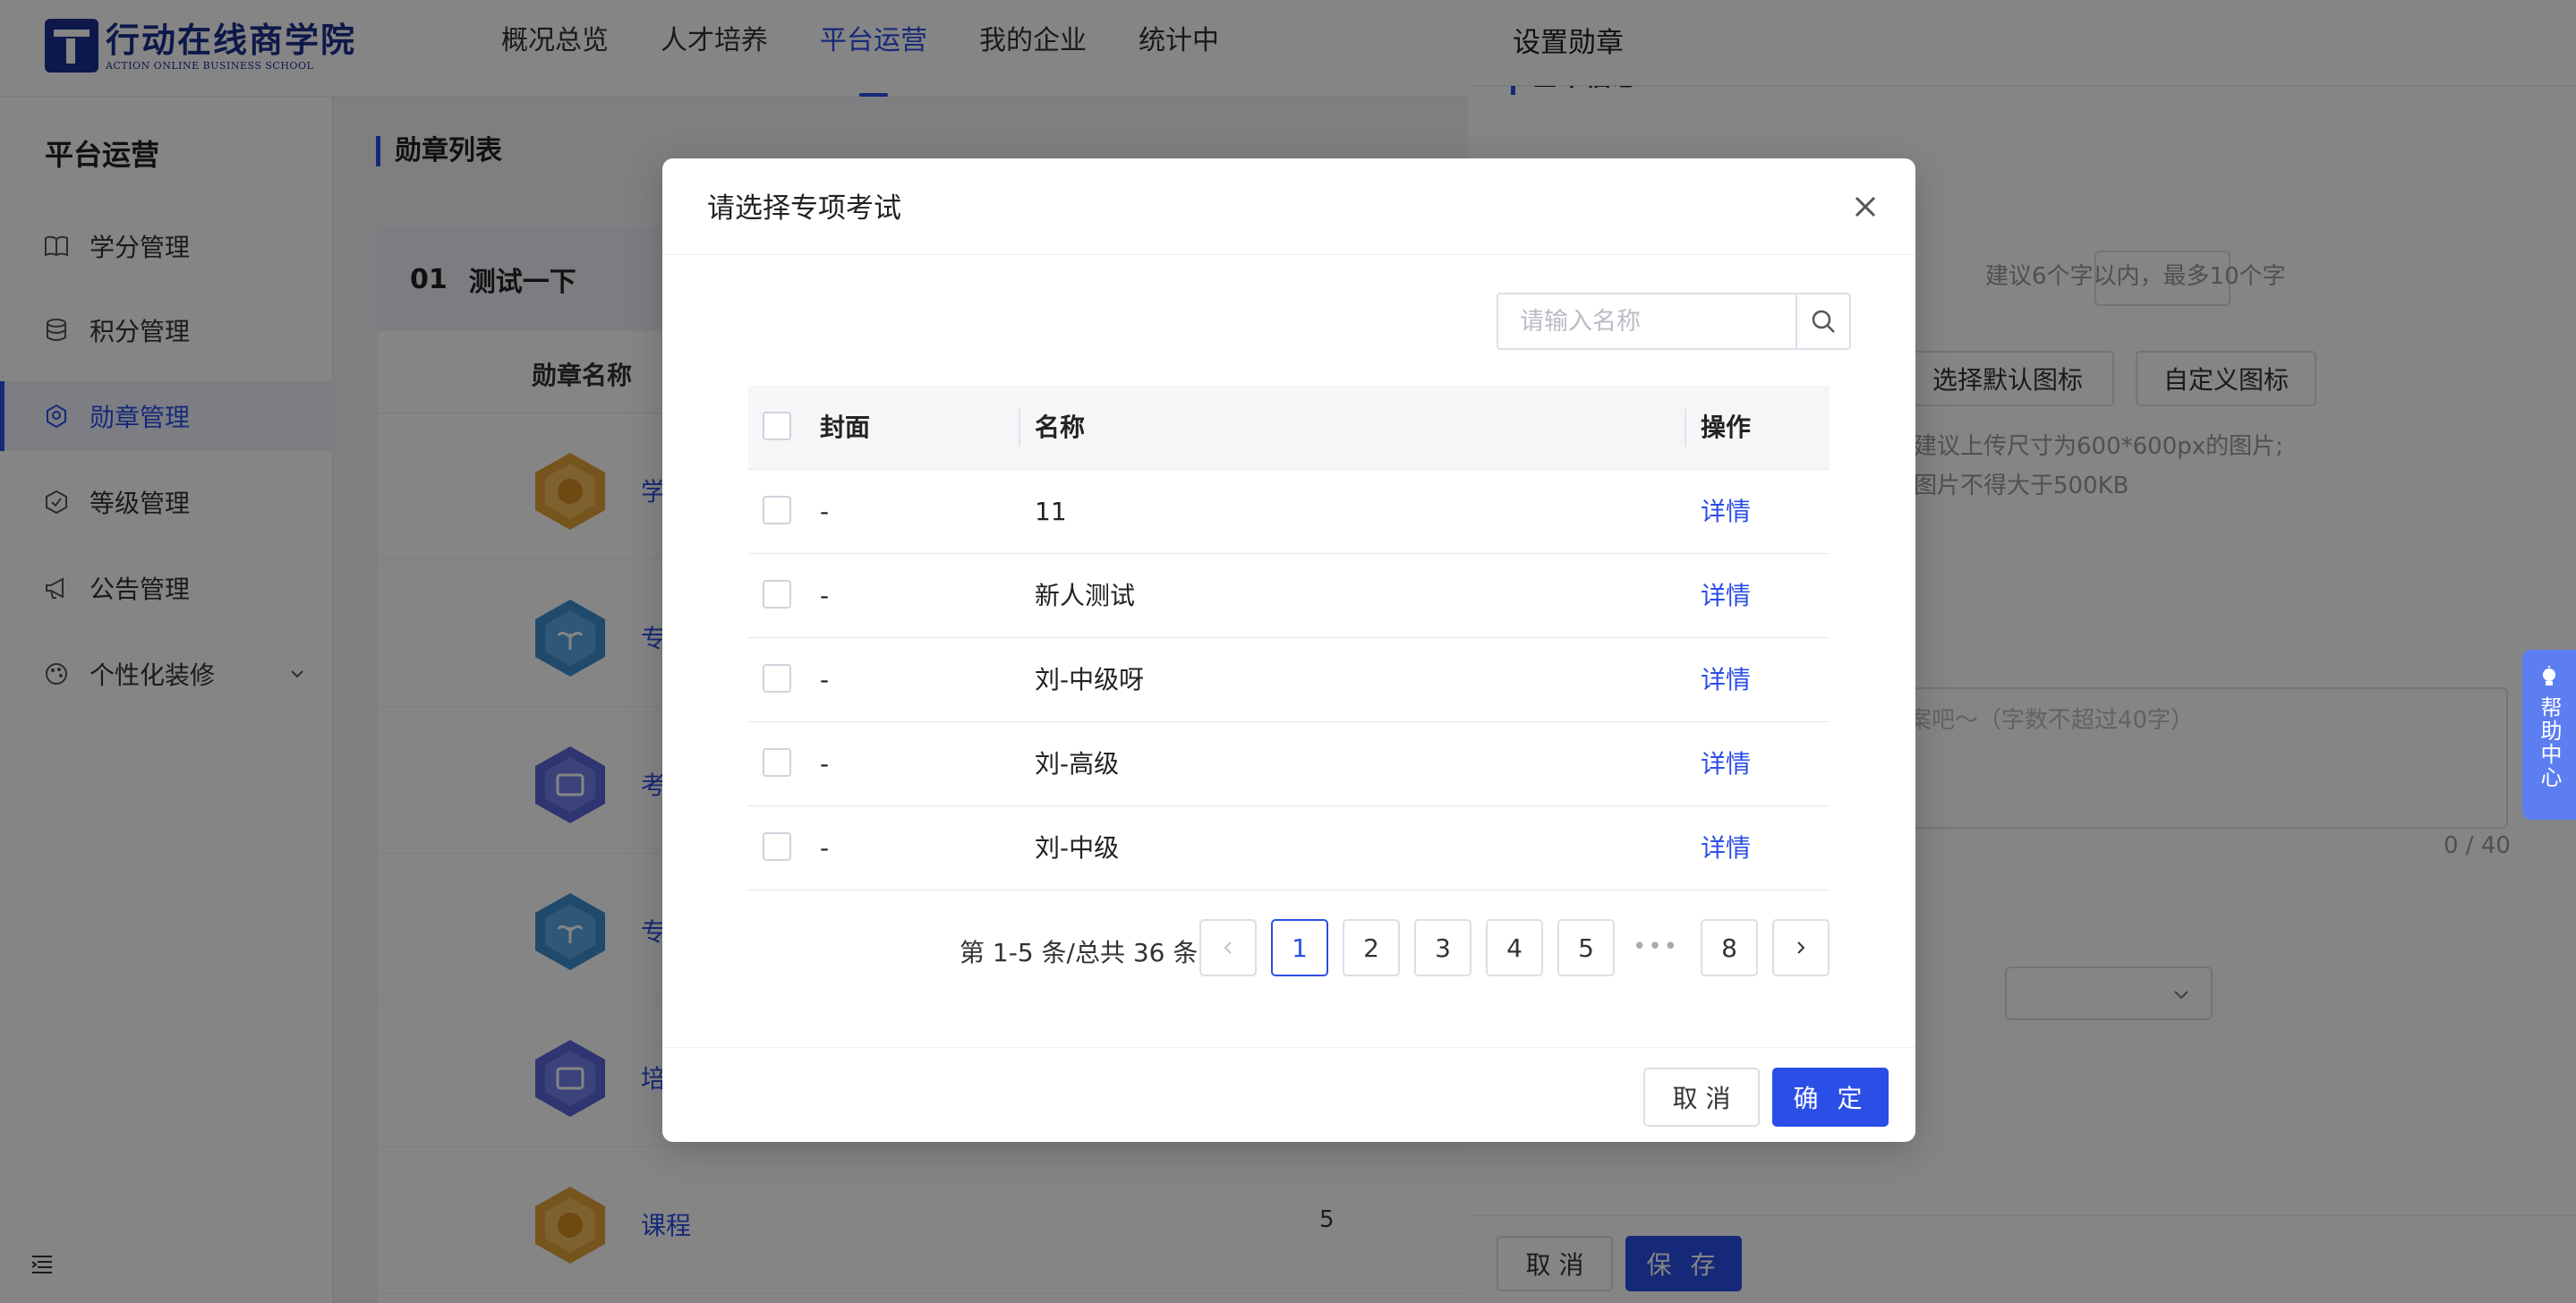  I want to click on table-row: - 刘-中级 详情, so click(1289, 848).